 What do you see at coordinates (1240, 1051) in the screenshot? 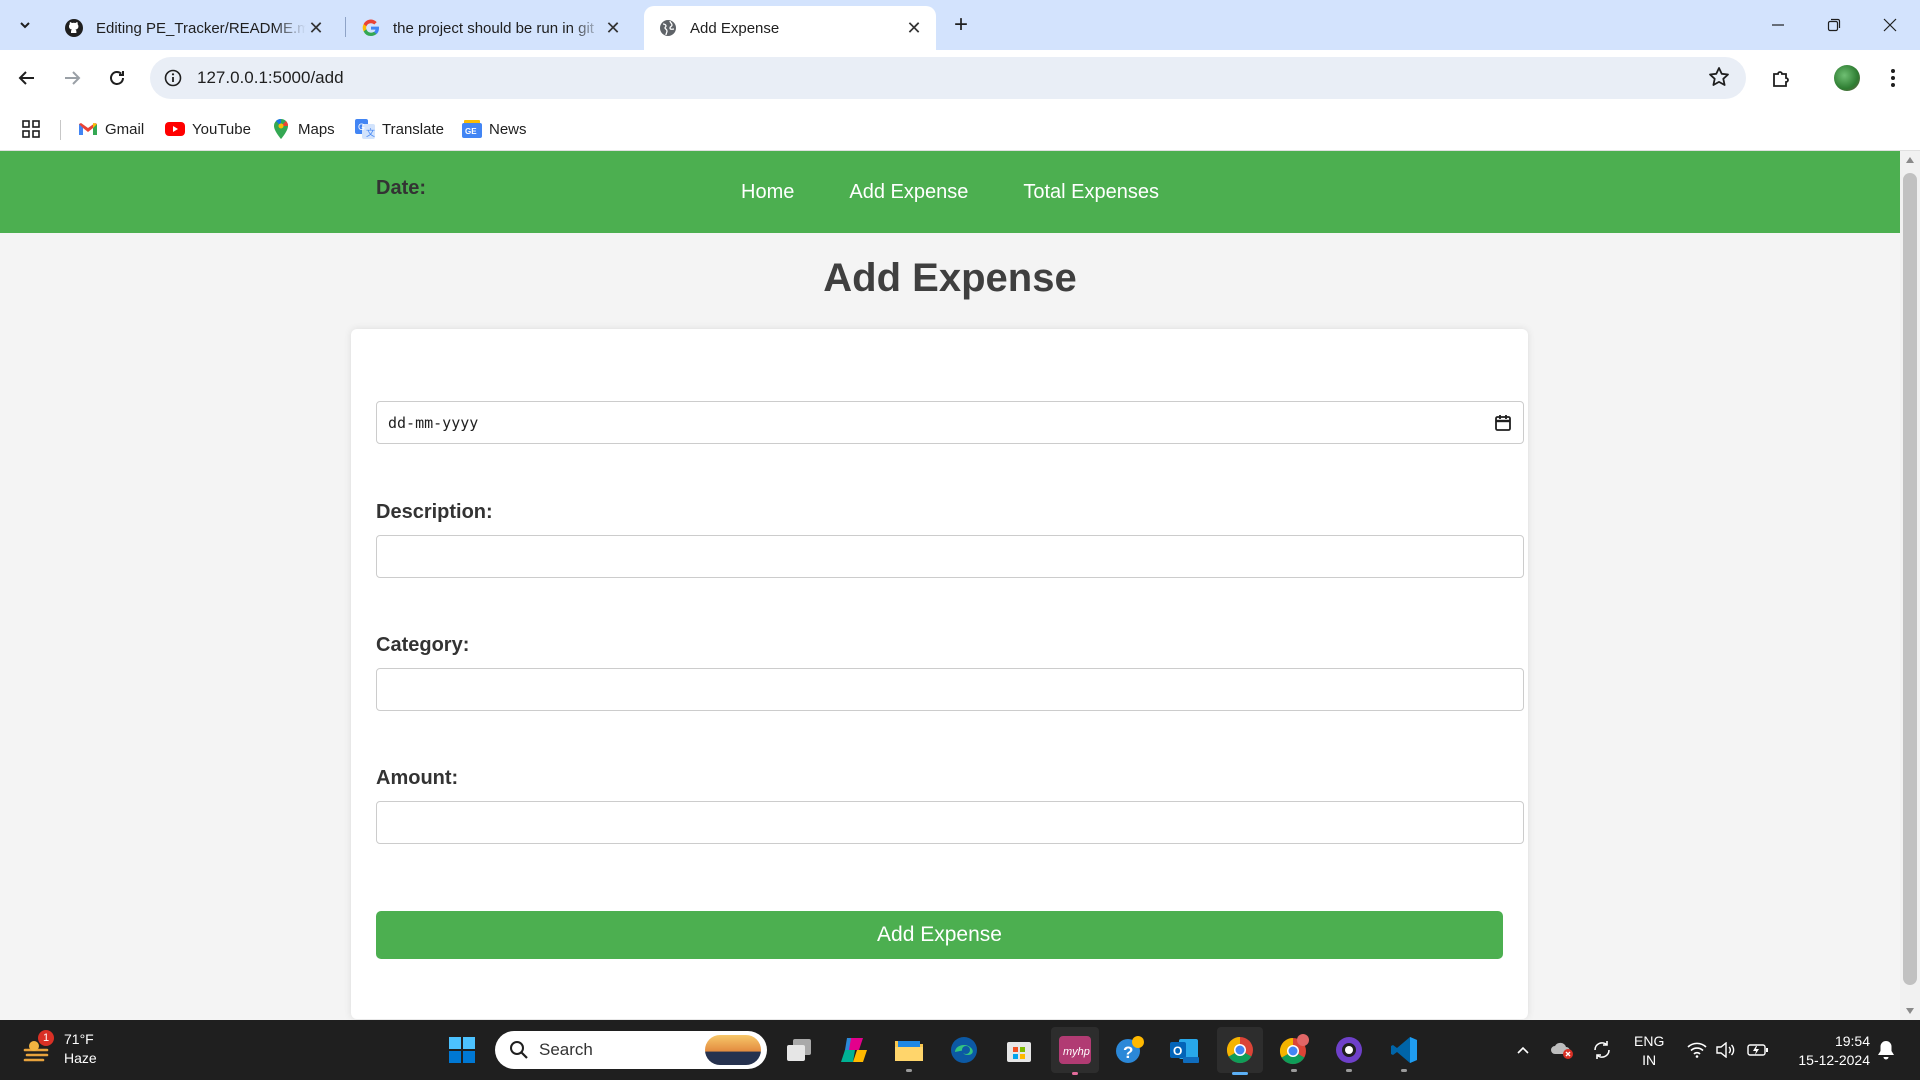
I see `chrome-button` at bounding box center [1240, 1051].